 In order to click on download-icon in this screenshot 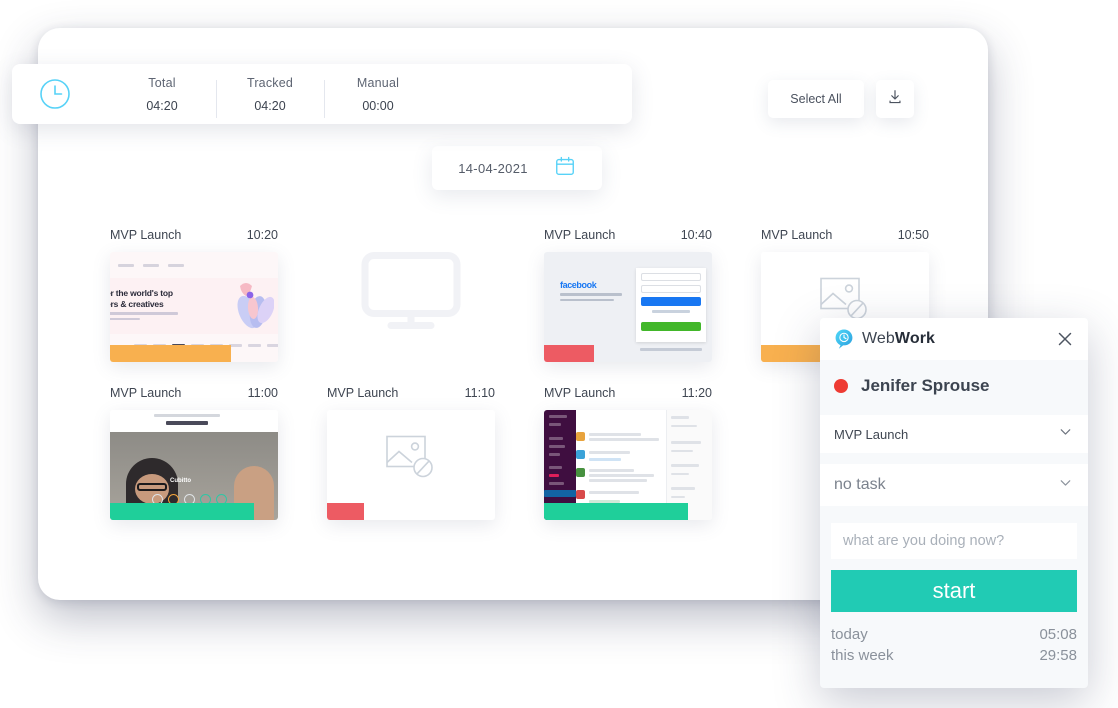, I will do `click(895, 99)`.